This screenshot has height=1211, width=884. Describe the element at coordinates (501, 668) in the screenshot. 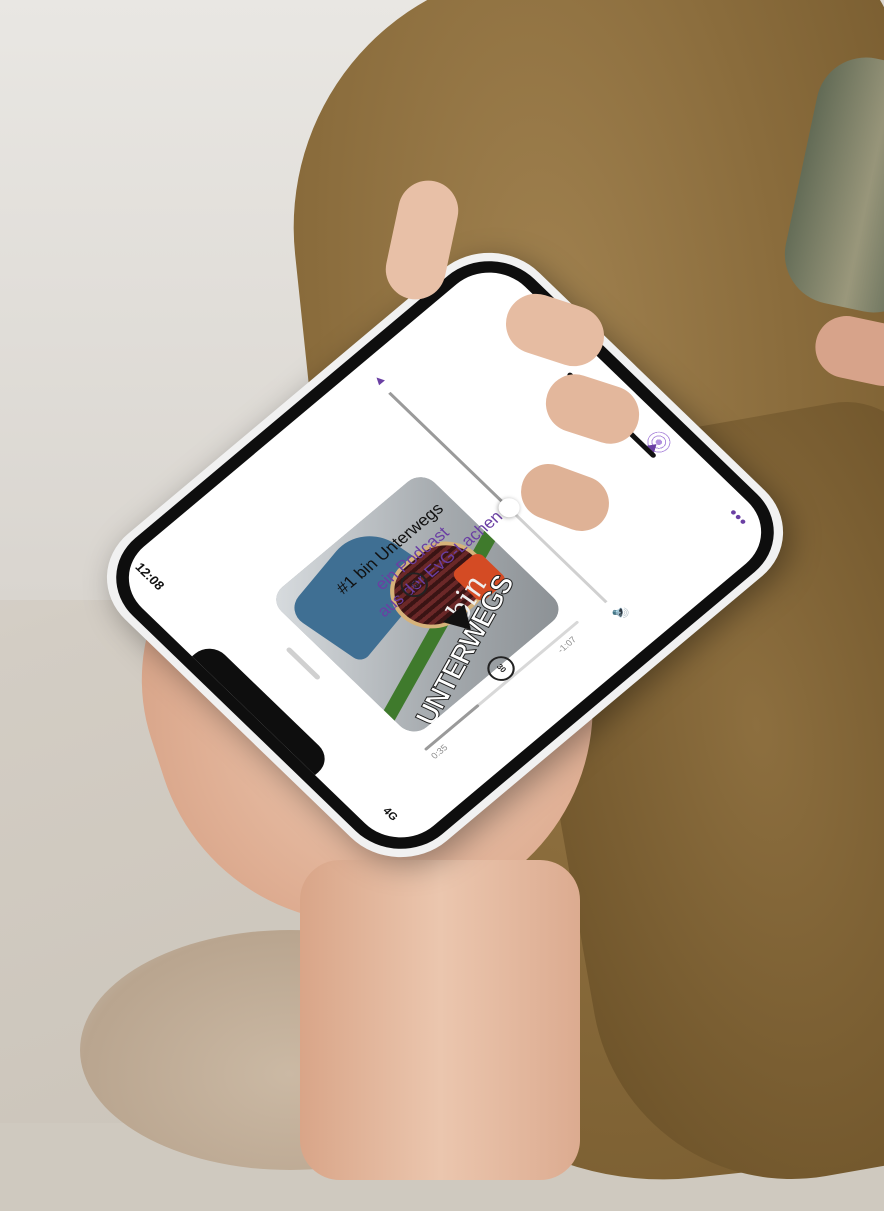

I see `skip-forward-30-icon: 30` at that location.